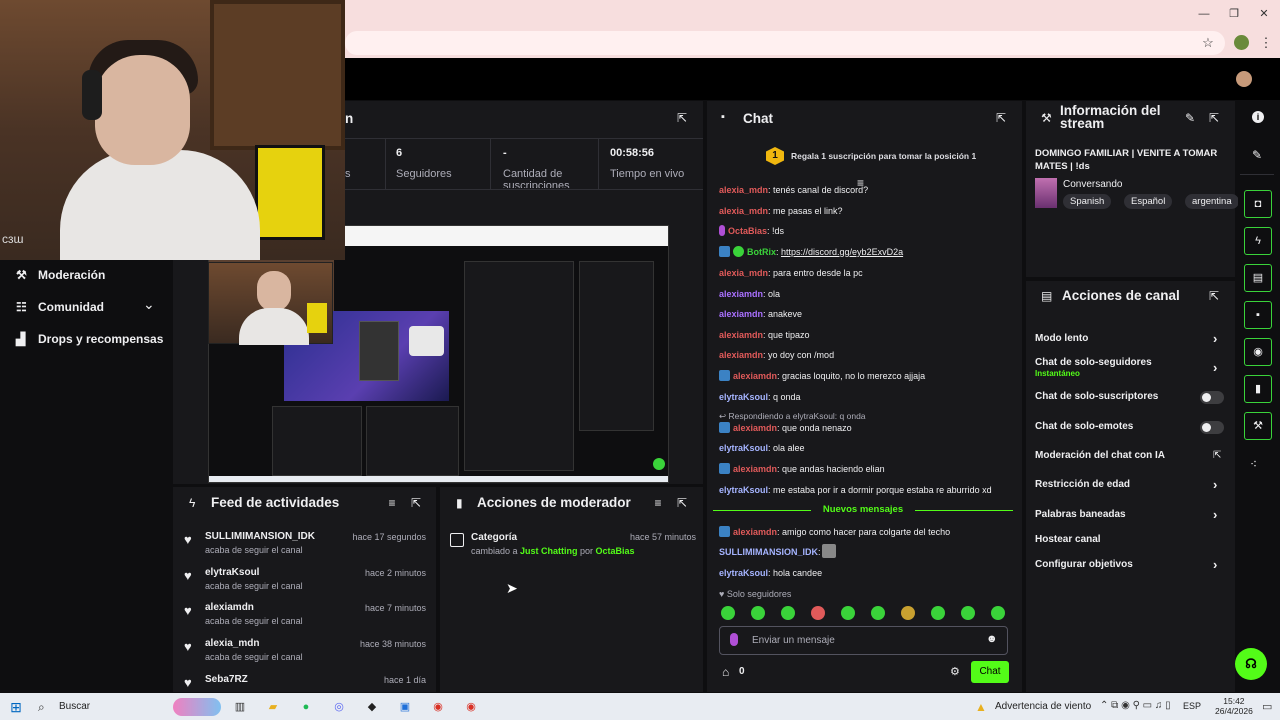 The image size is (1280, 720). Describe the element at coordinates (842, 252) in the screenshot. I see `chat-link: https://discord.gg/eyb2ExvD2a` at that location.